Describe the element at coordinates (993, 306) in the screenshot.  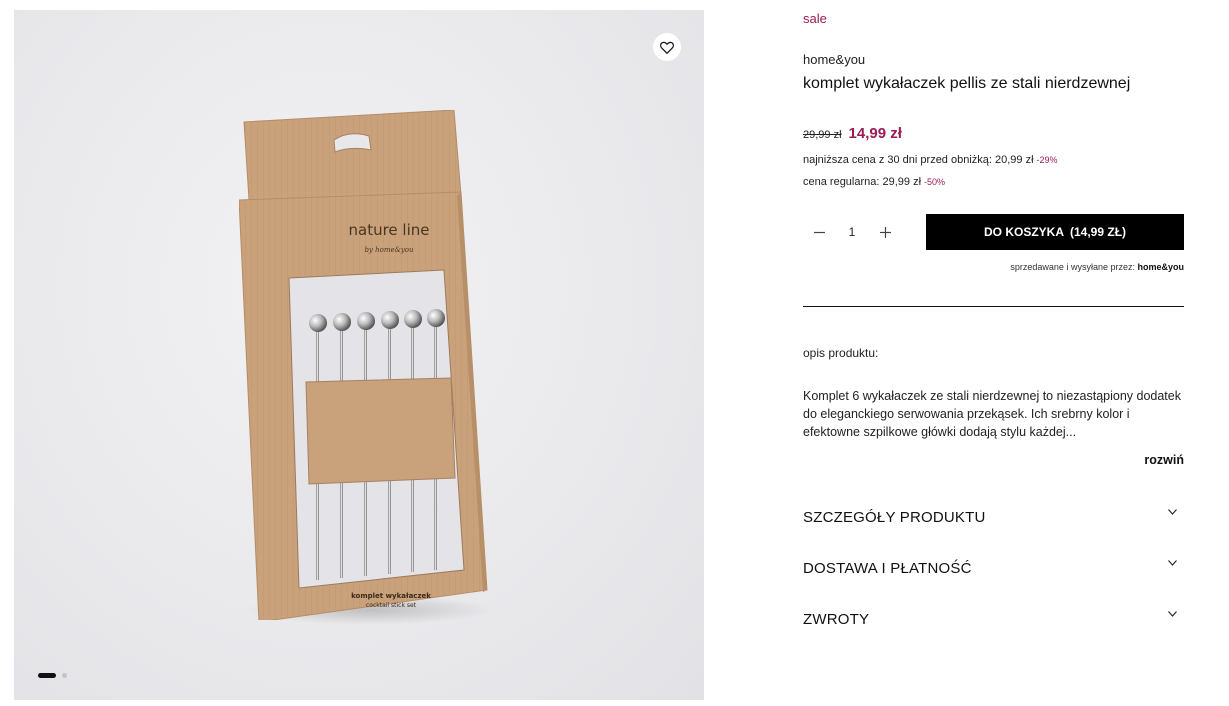
I see `divider` at that location.